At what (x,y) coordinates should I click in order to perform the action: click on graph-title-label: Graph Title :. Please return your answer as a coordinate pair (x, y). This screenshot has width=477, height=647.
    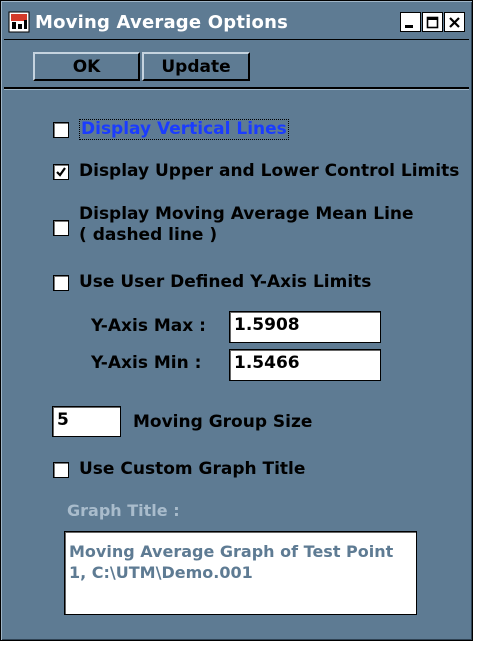
    Looking at the image, I should click on (123, 510).